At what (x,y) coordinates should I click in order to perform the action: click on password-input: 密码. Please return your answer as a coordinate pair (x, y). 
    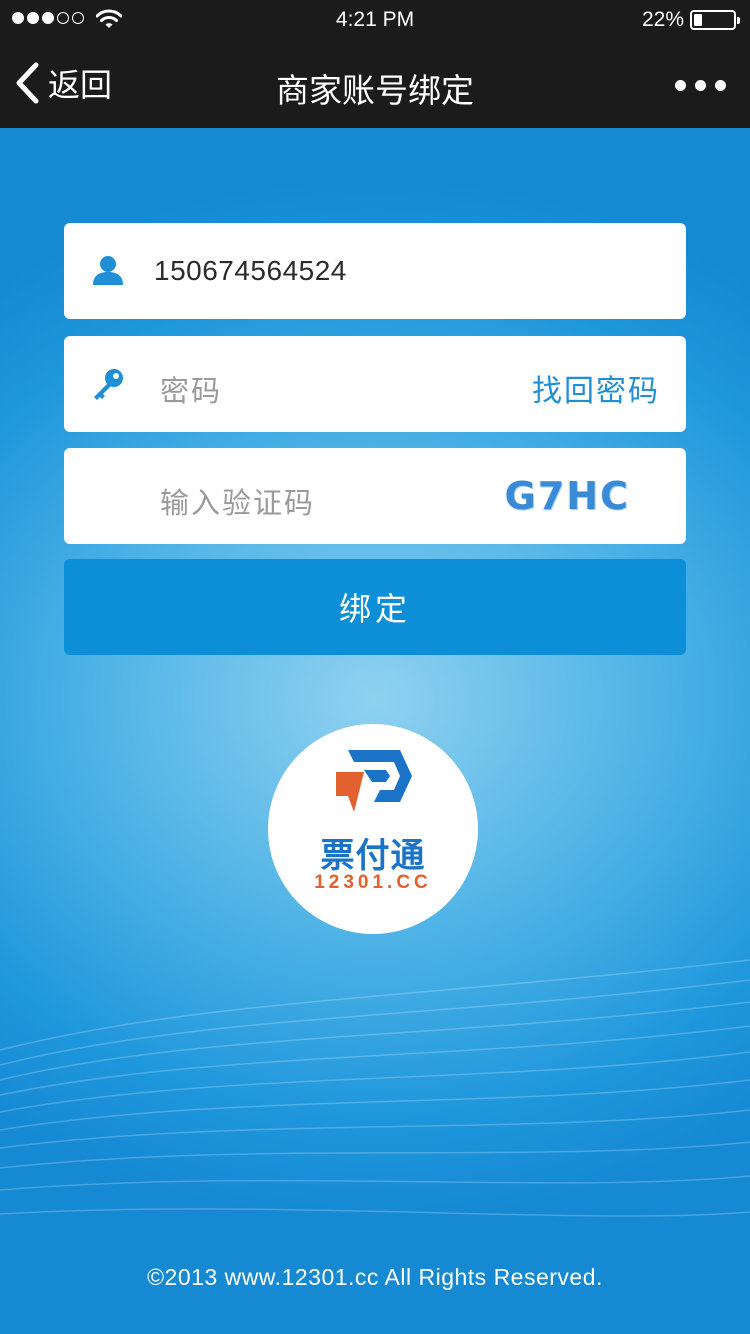
    Looking at the image, I should click on (191, 389).